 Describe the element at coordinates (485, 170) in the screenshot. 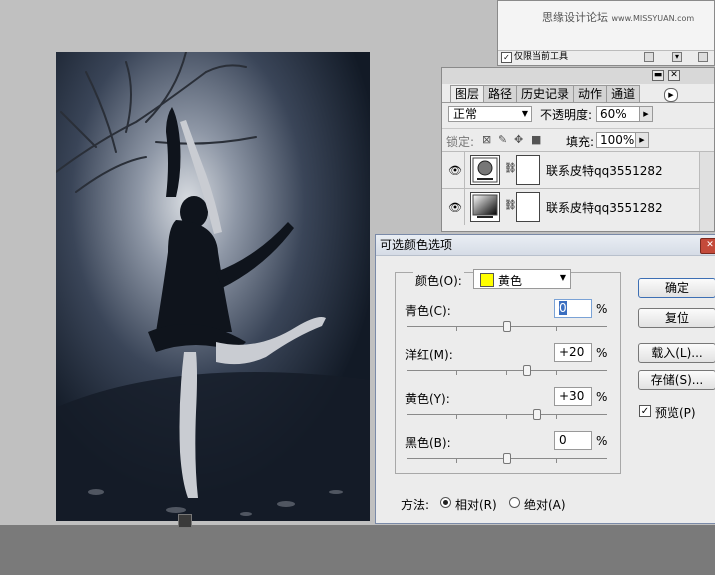

I see `levels-adjustment-thumbnail` at that location.